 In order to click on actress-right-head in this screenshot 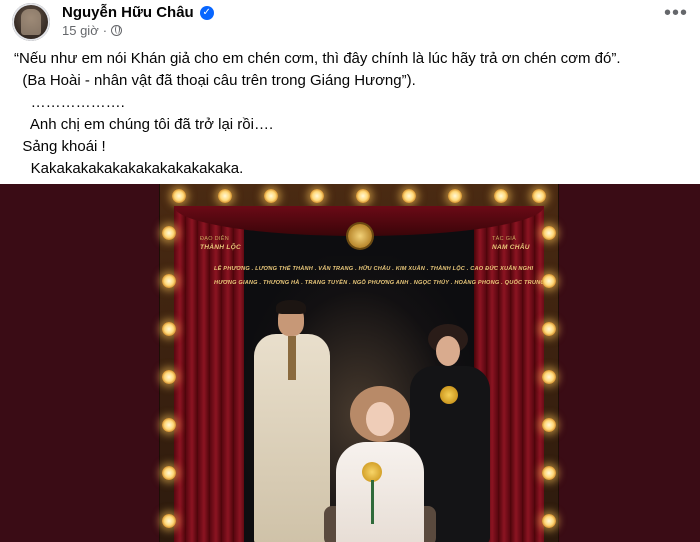, I will do `click(448, 351)`.